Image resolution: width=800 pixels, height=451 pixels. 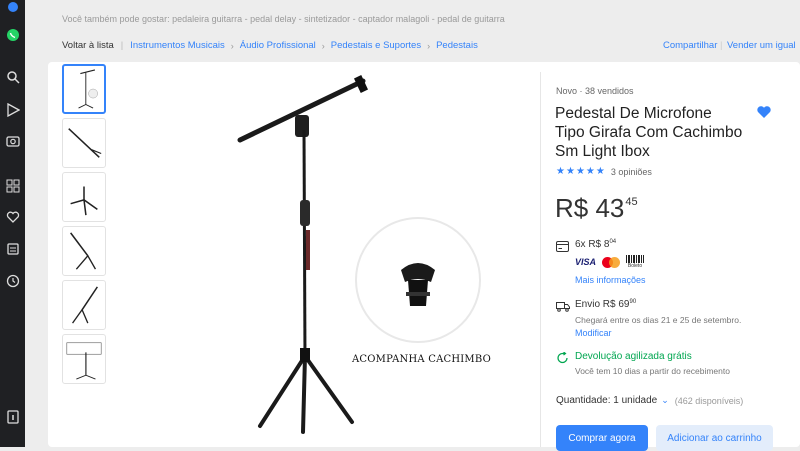 I want to click on sell-similar-link: Vender um igual, so click(x=761, y=45).